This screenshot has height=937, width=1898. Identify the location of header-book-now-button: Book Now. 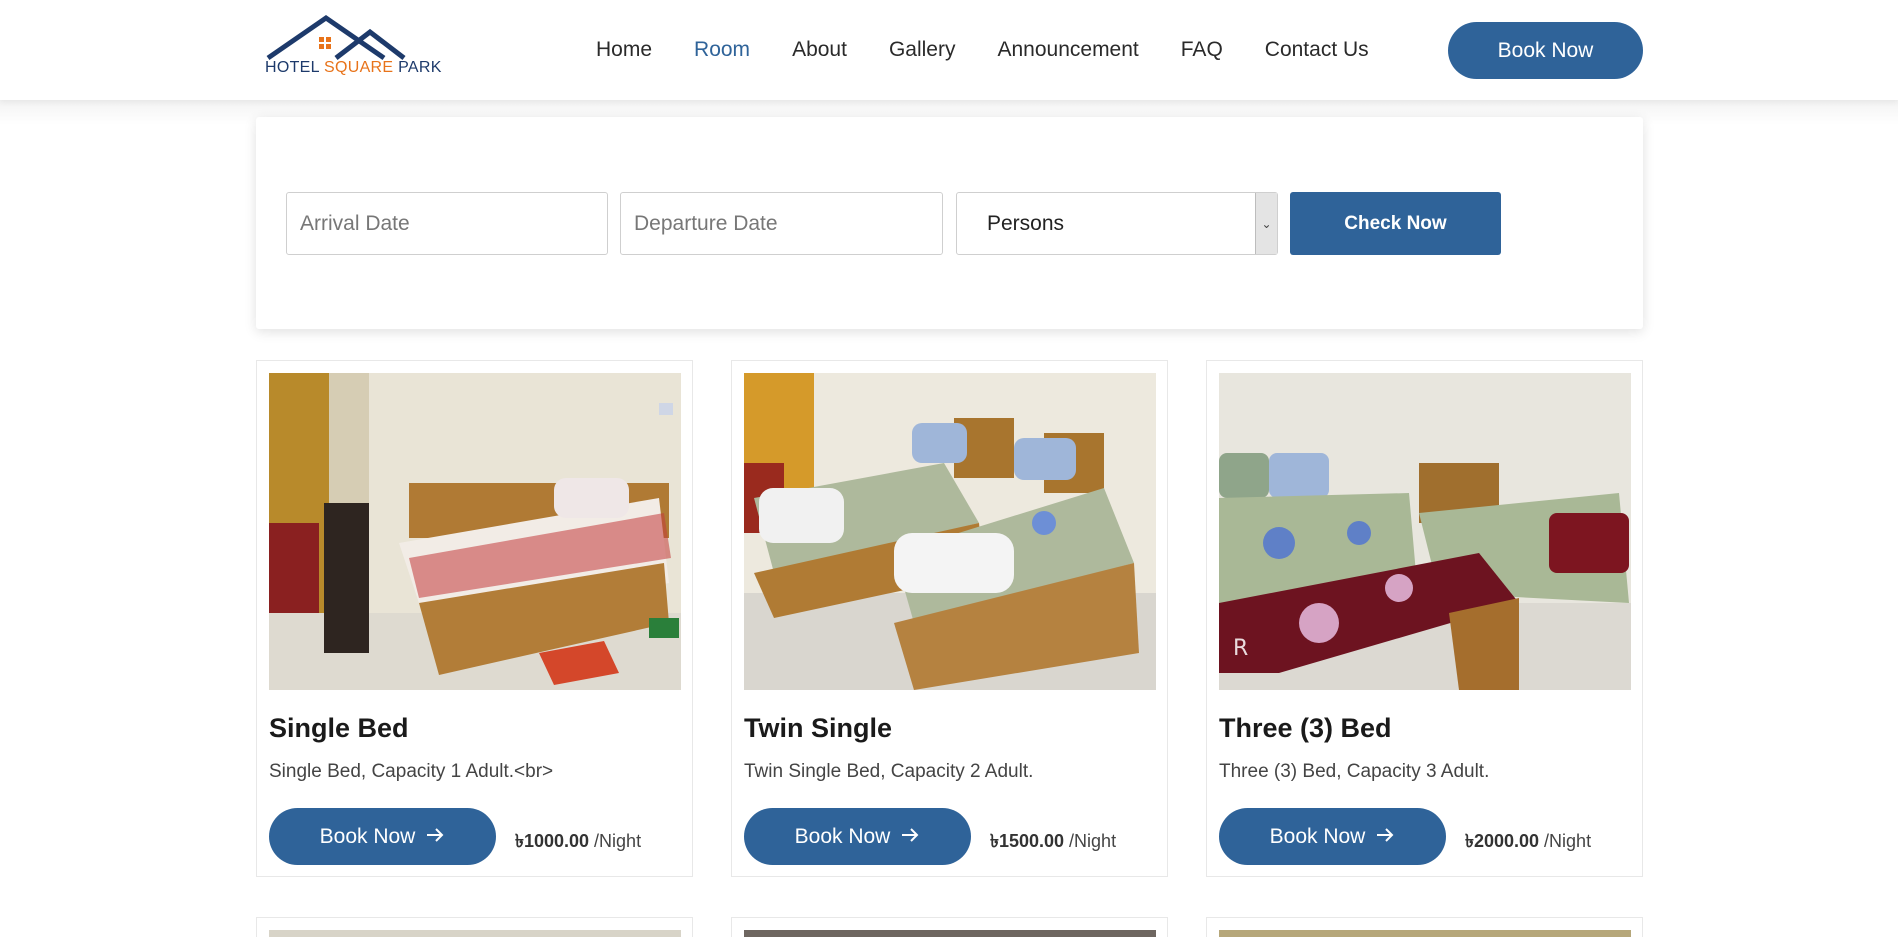
(1545, 50).